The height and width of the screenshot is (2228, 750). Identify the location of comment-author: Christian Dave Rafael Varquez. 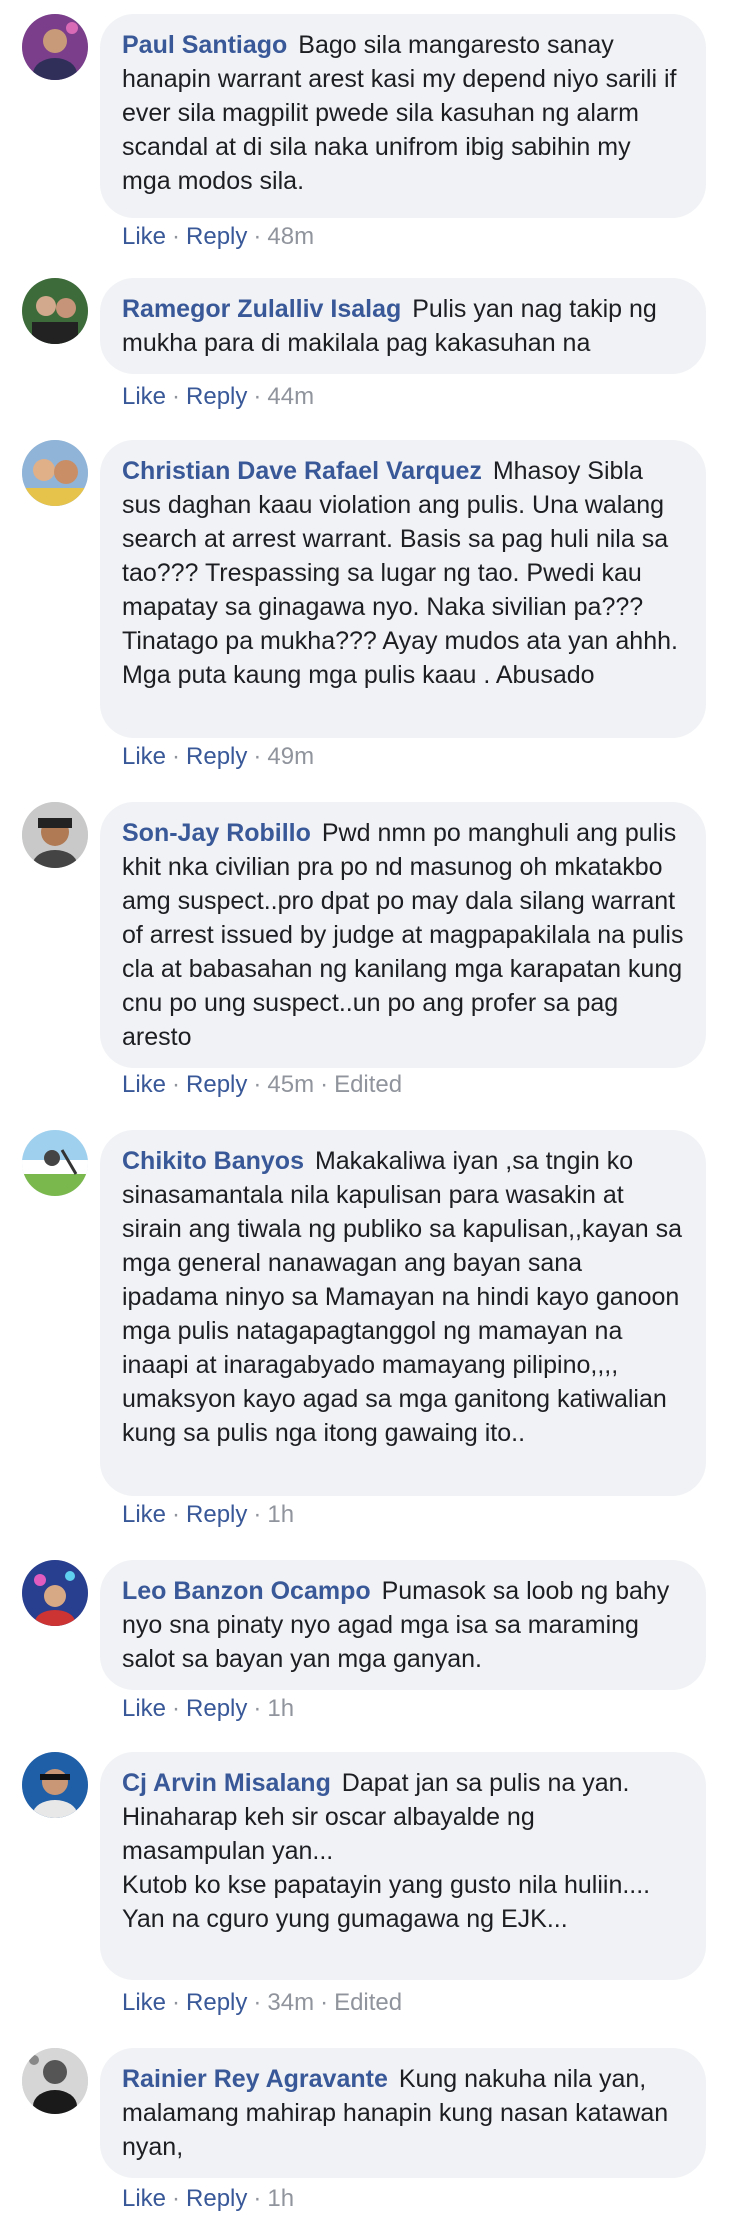
(302, 471).